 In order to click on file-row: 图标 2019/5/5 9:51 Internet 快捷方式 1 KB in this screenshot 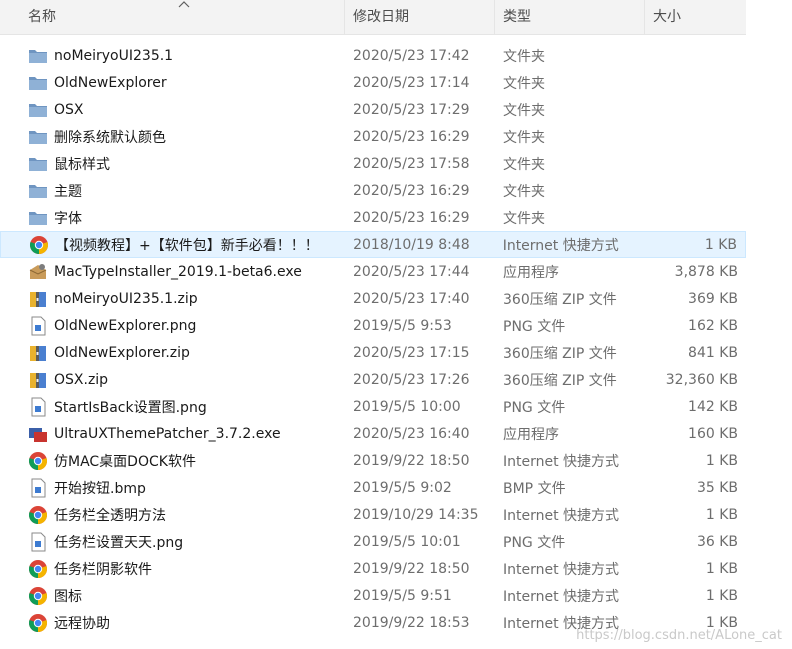, I will do `click(373, 595)`.